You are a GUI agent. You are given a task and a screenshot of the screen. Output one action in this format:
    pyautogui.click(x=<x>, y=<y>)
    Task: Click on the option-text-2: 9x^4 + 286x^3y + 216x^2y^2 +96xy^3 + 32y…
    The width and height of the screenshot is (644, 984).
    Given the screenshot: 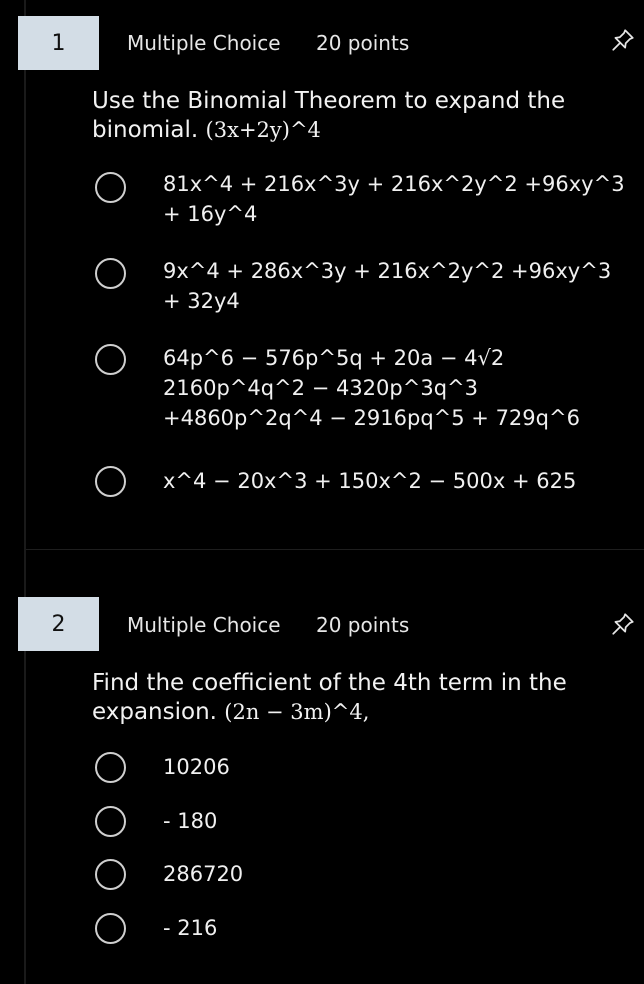 What is the action you would take?
    pyautogui.click(x=387, y=286)
    